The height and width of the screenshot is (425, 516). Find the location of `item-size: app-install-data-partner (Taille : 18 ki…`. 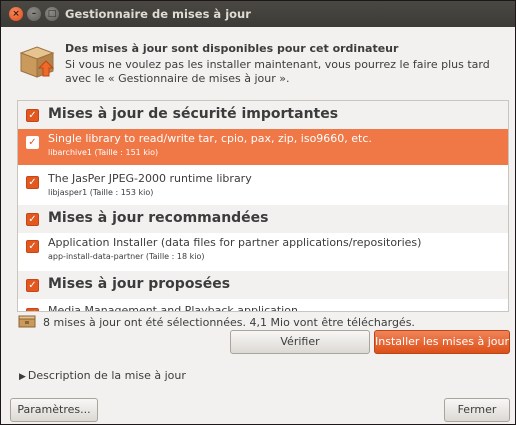

item-size: app-install-data-partner (Taille : 18 ki… is located at coordinates (126, 256).